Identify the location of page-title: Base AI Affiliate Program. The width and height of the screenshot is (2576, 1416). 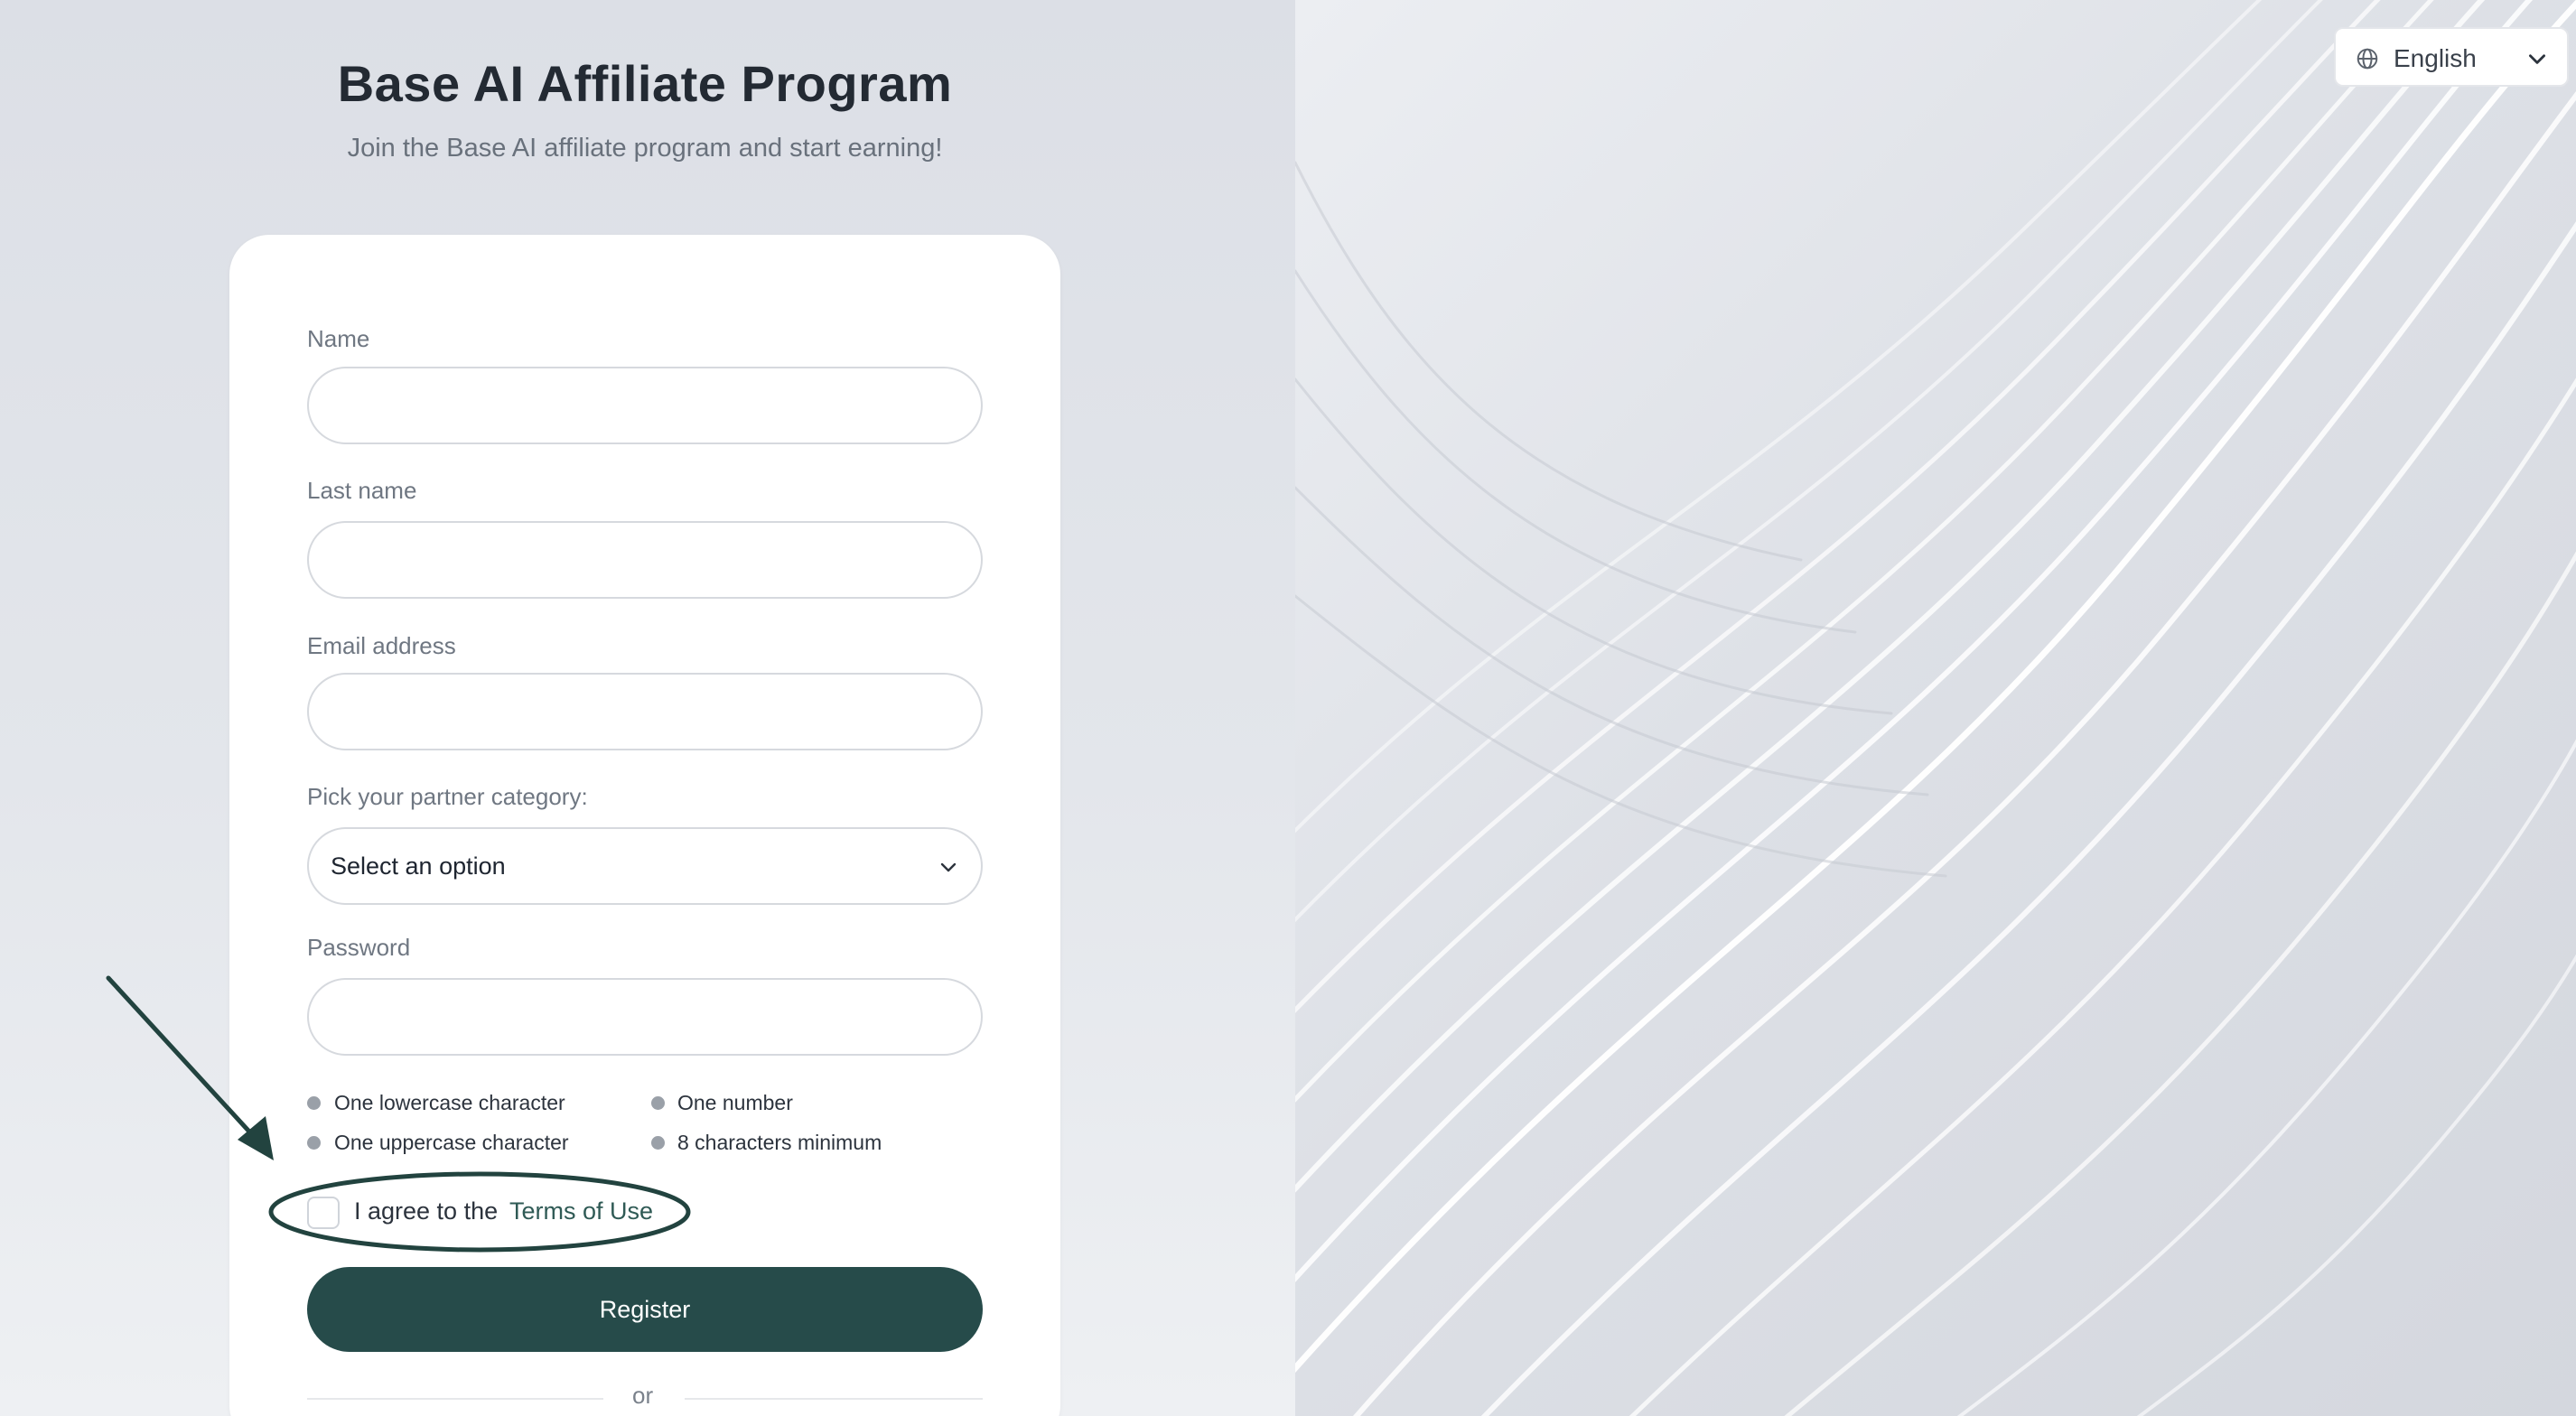
(645, 83).